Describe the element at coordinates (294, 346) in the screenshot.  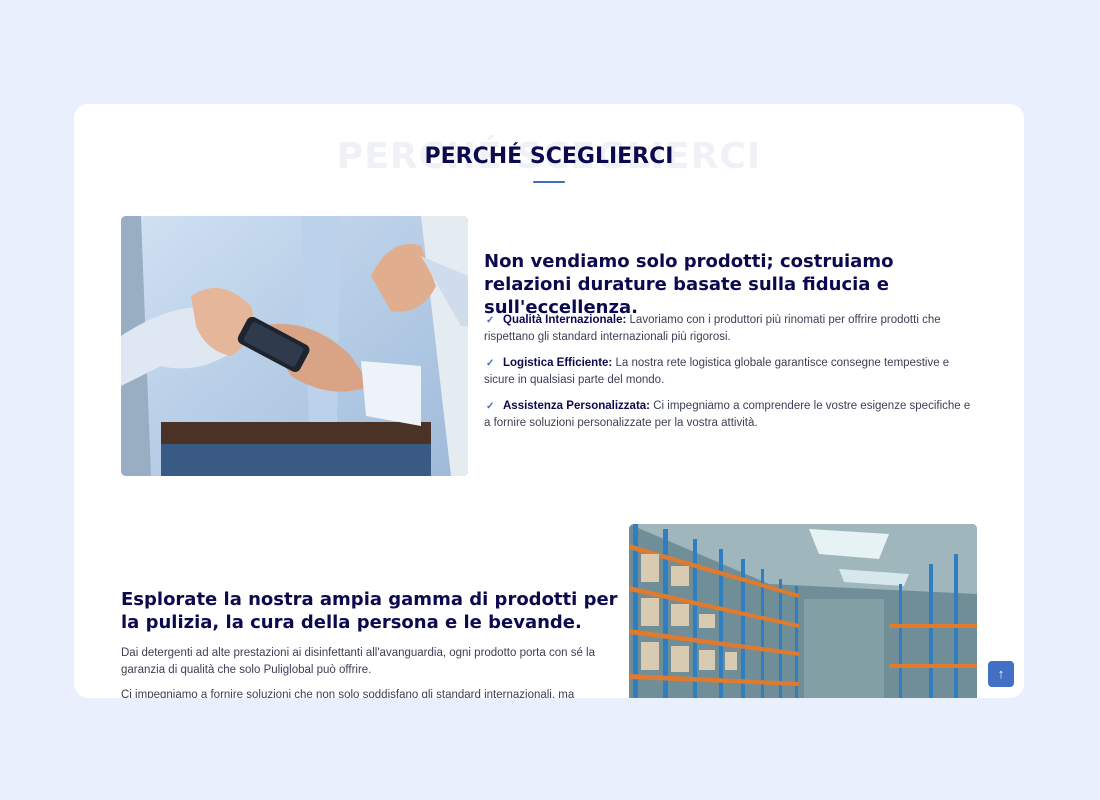
I see `businessman-phone-photo` at that location.